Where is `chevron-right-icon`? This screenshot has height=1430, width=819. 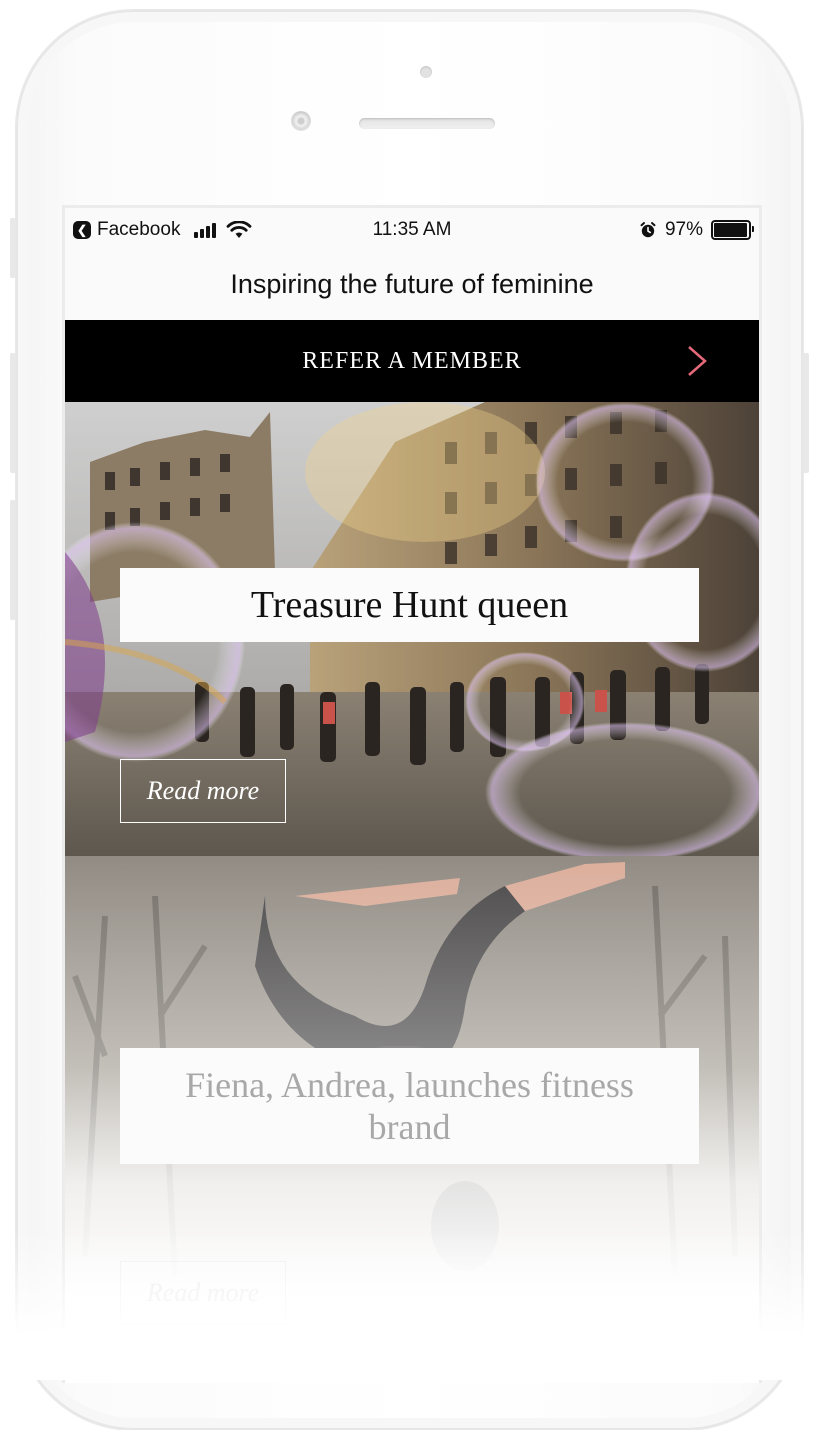
chevron-right-icon is located at coordinates (696, 361).